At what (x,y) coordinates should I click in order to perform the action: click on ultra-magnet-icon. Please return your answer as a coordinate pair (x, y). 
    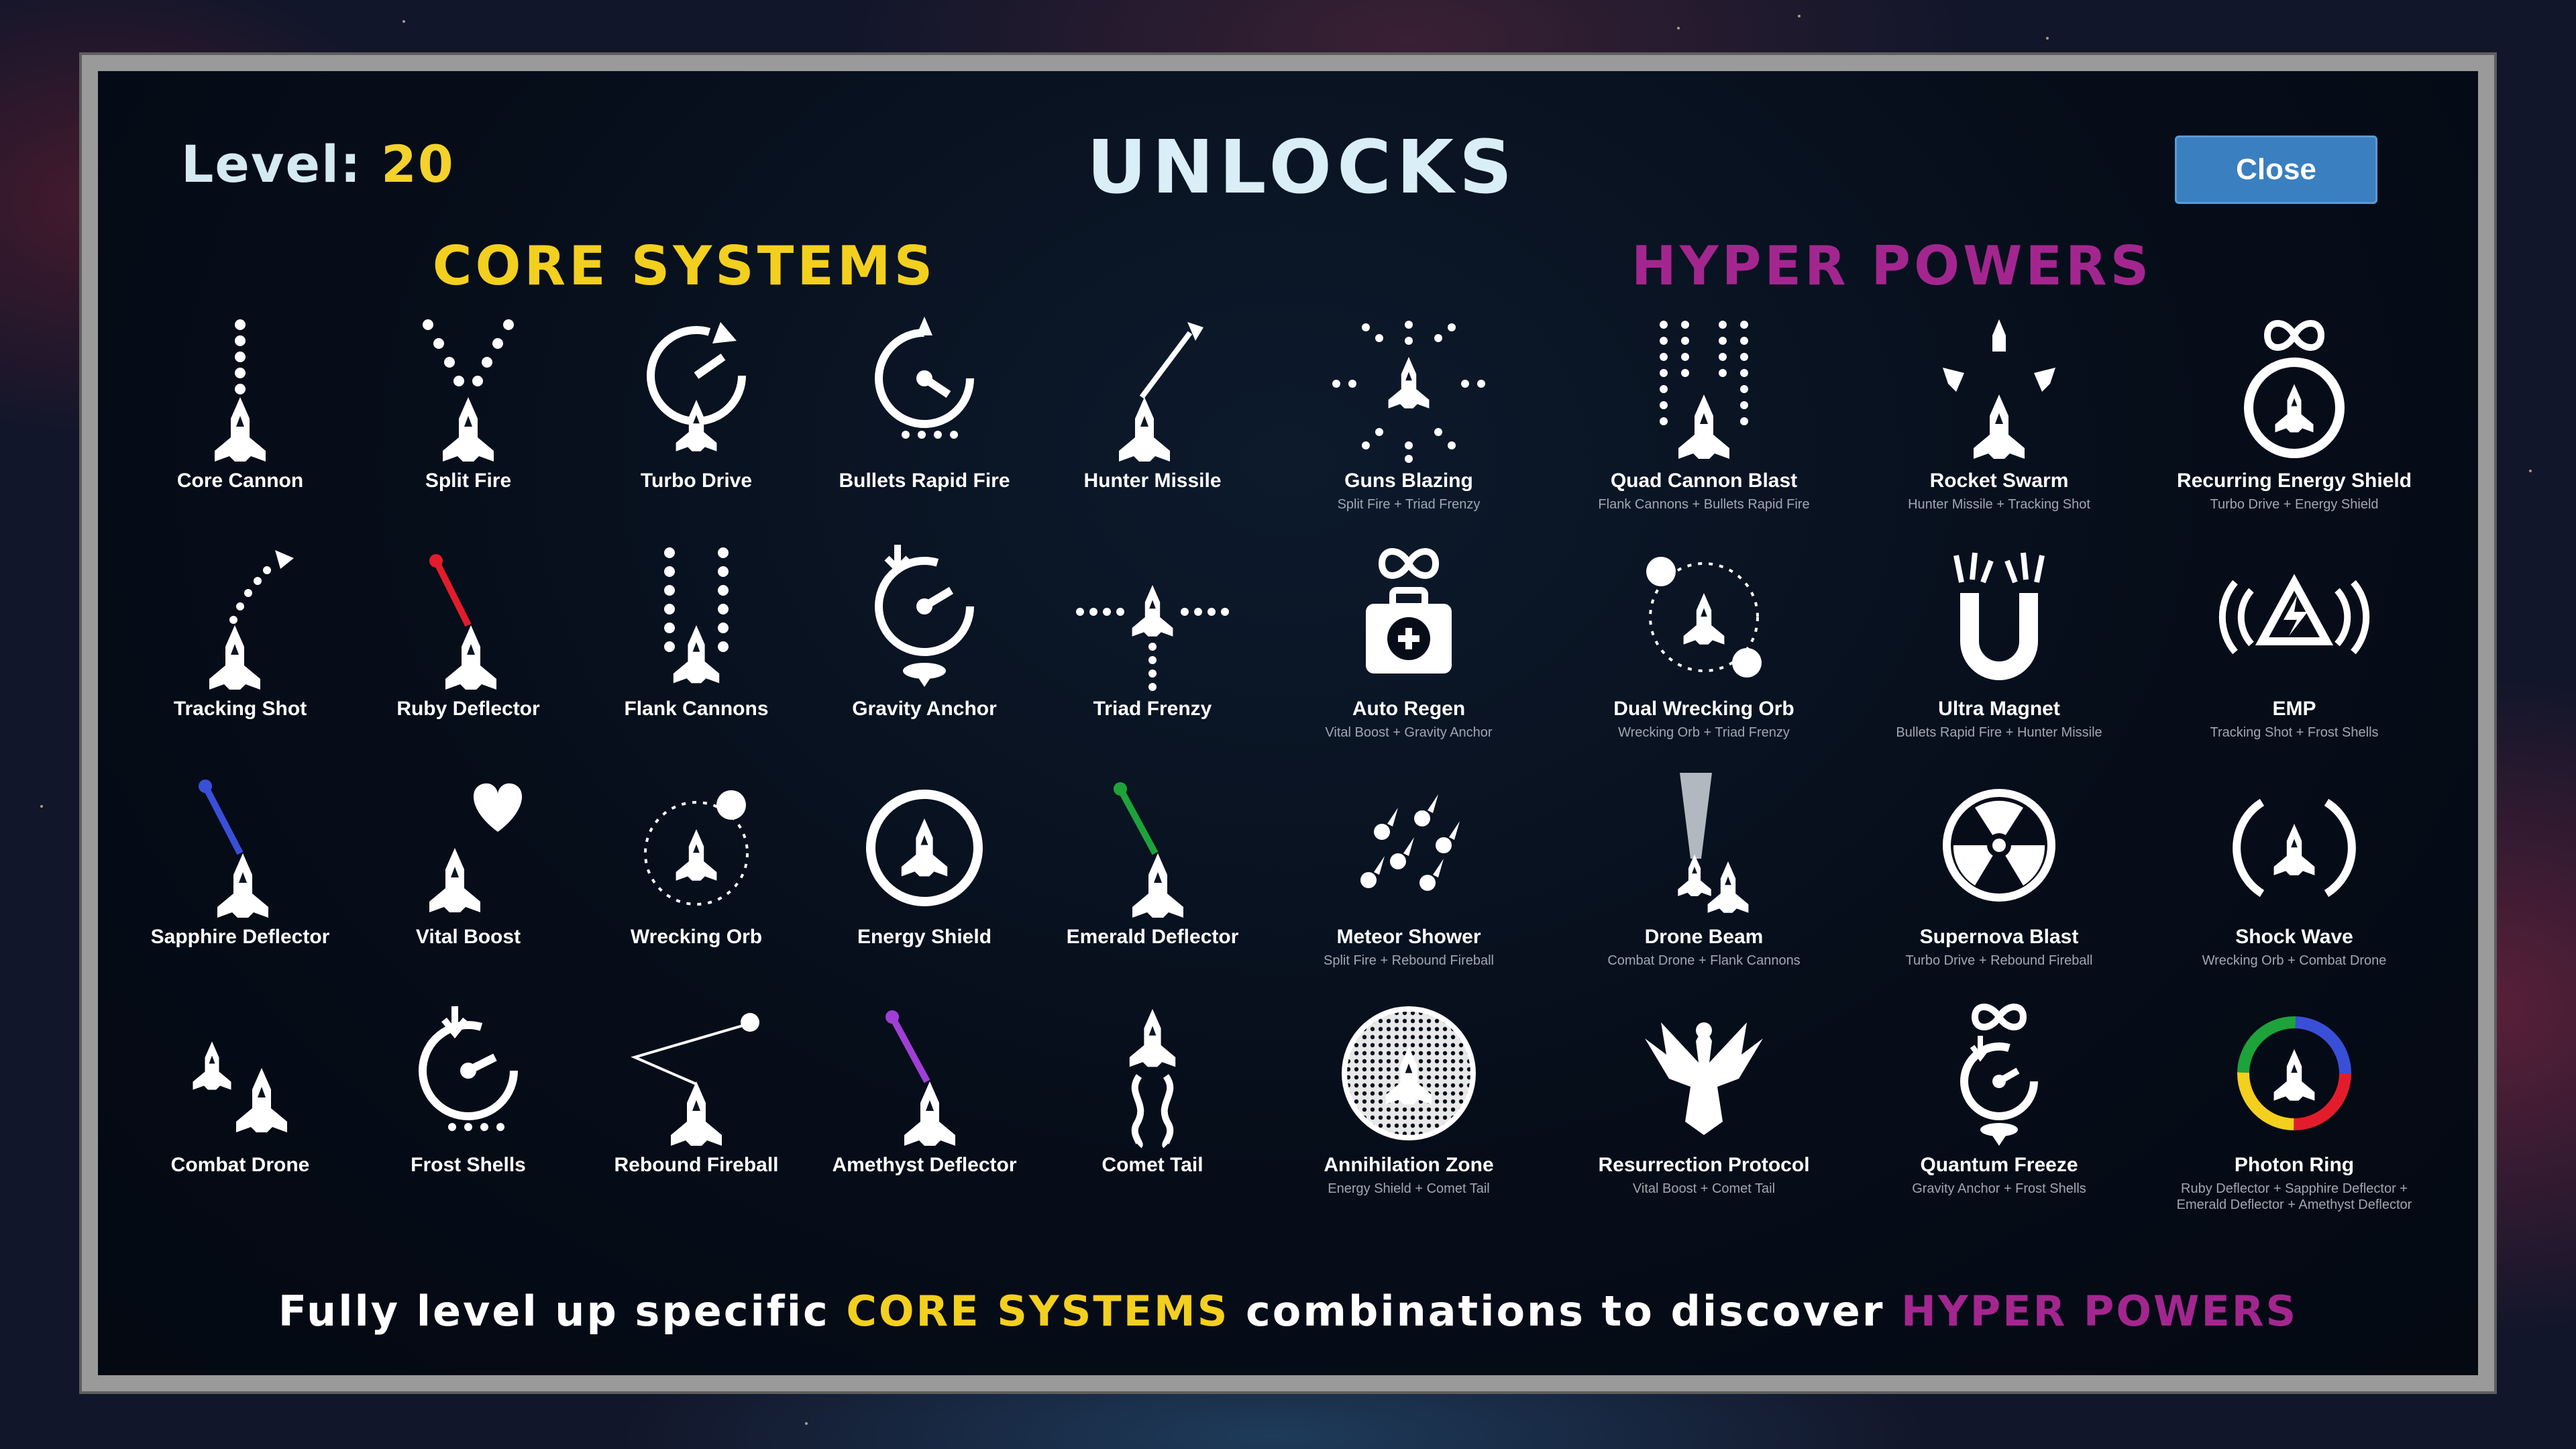
    Looking at the image, I should click on (1999, 616).